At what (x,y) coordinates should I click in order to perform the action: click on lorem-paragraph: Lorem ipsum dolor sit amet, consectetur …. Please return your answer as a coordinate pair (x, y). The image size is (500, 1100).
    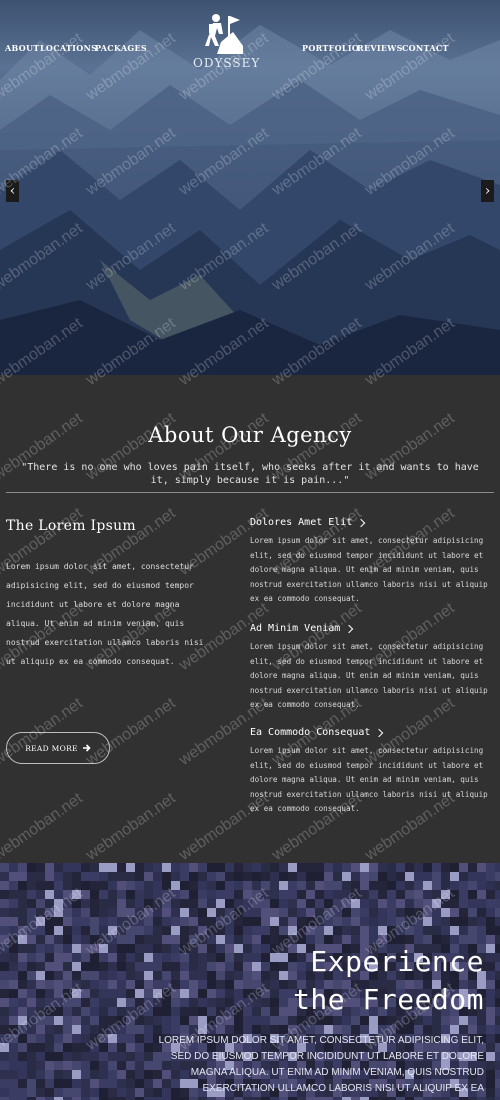
    Looking at the image, I should click on (105, 614).